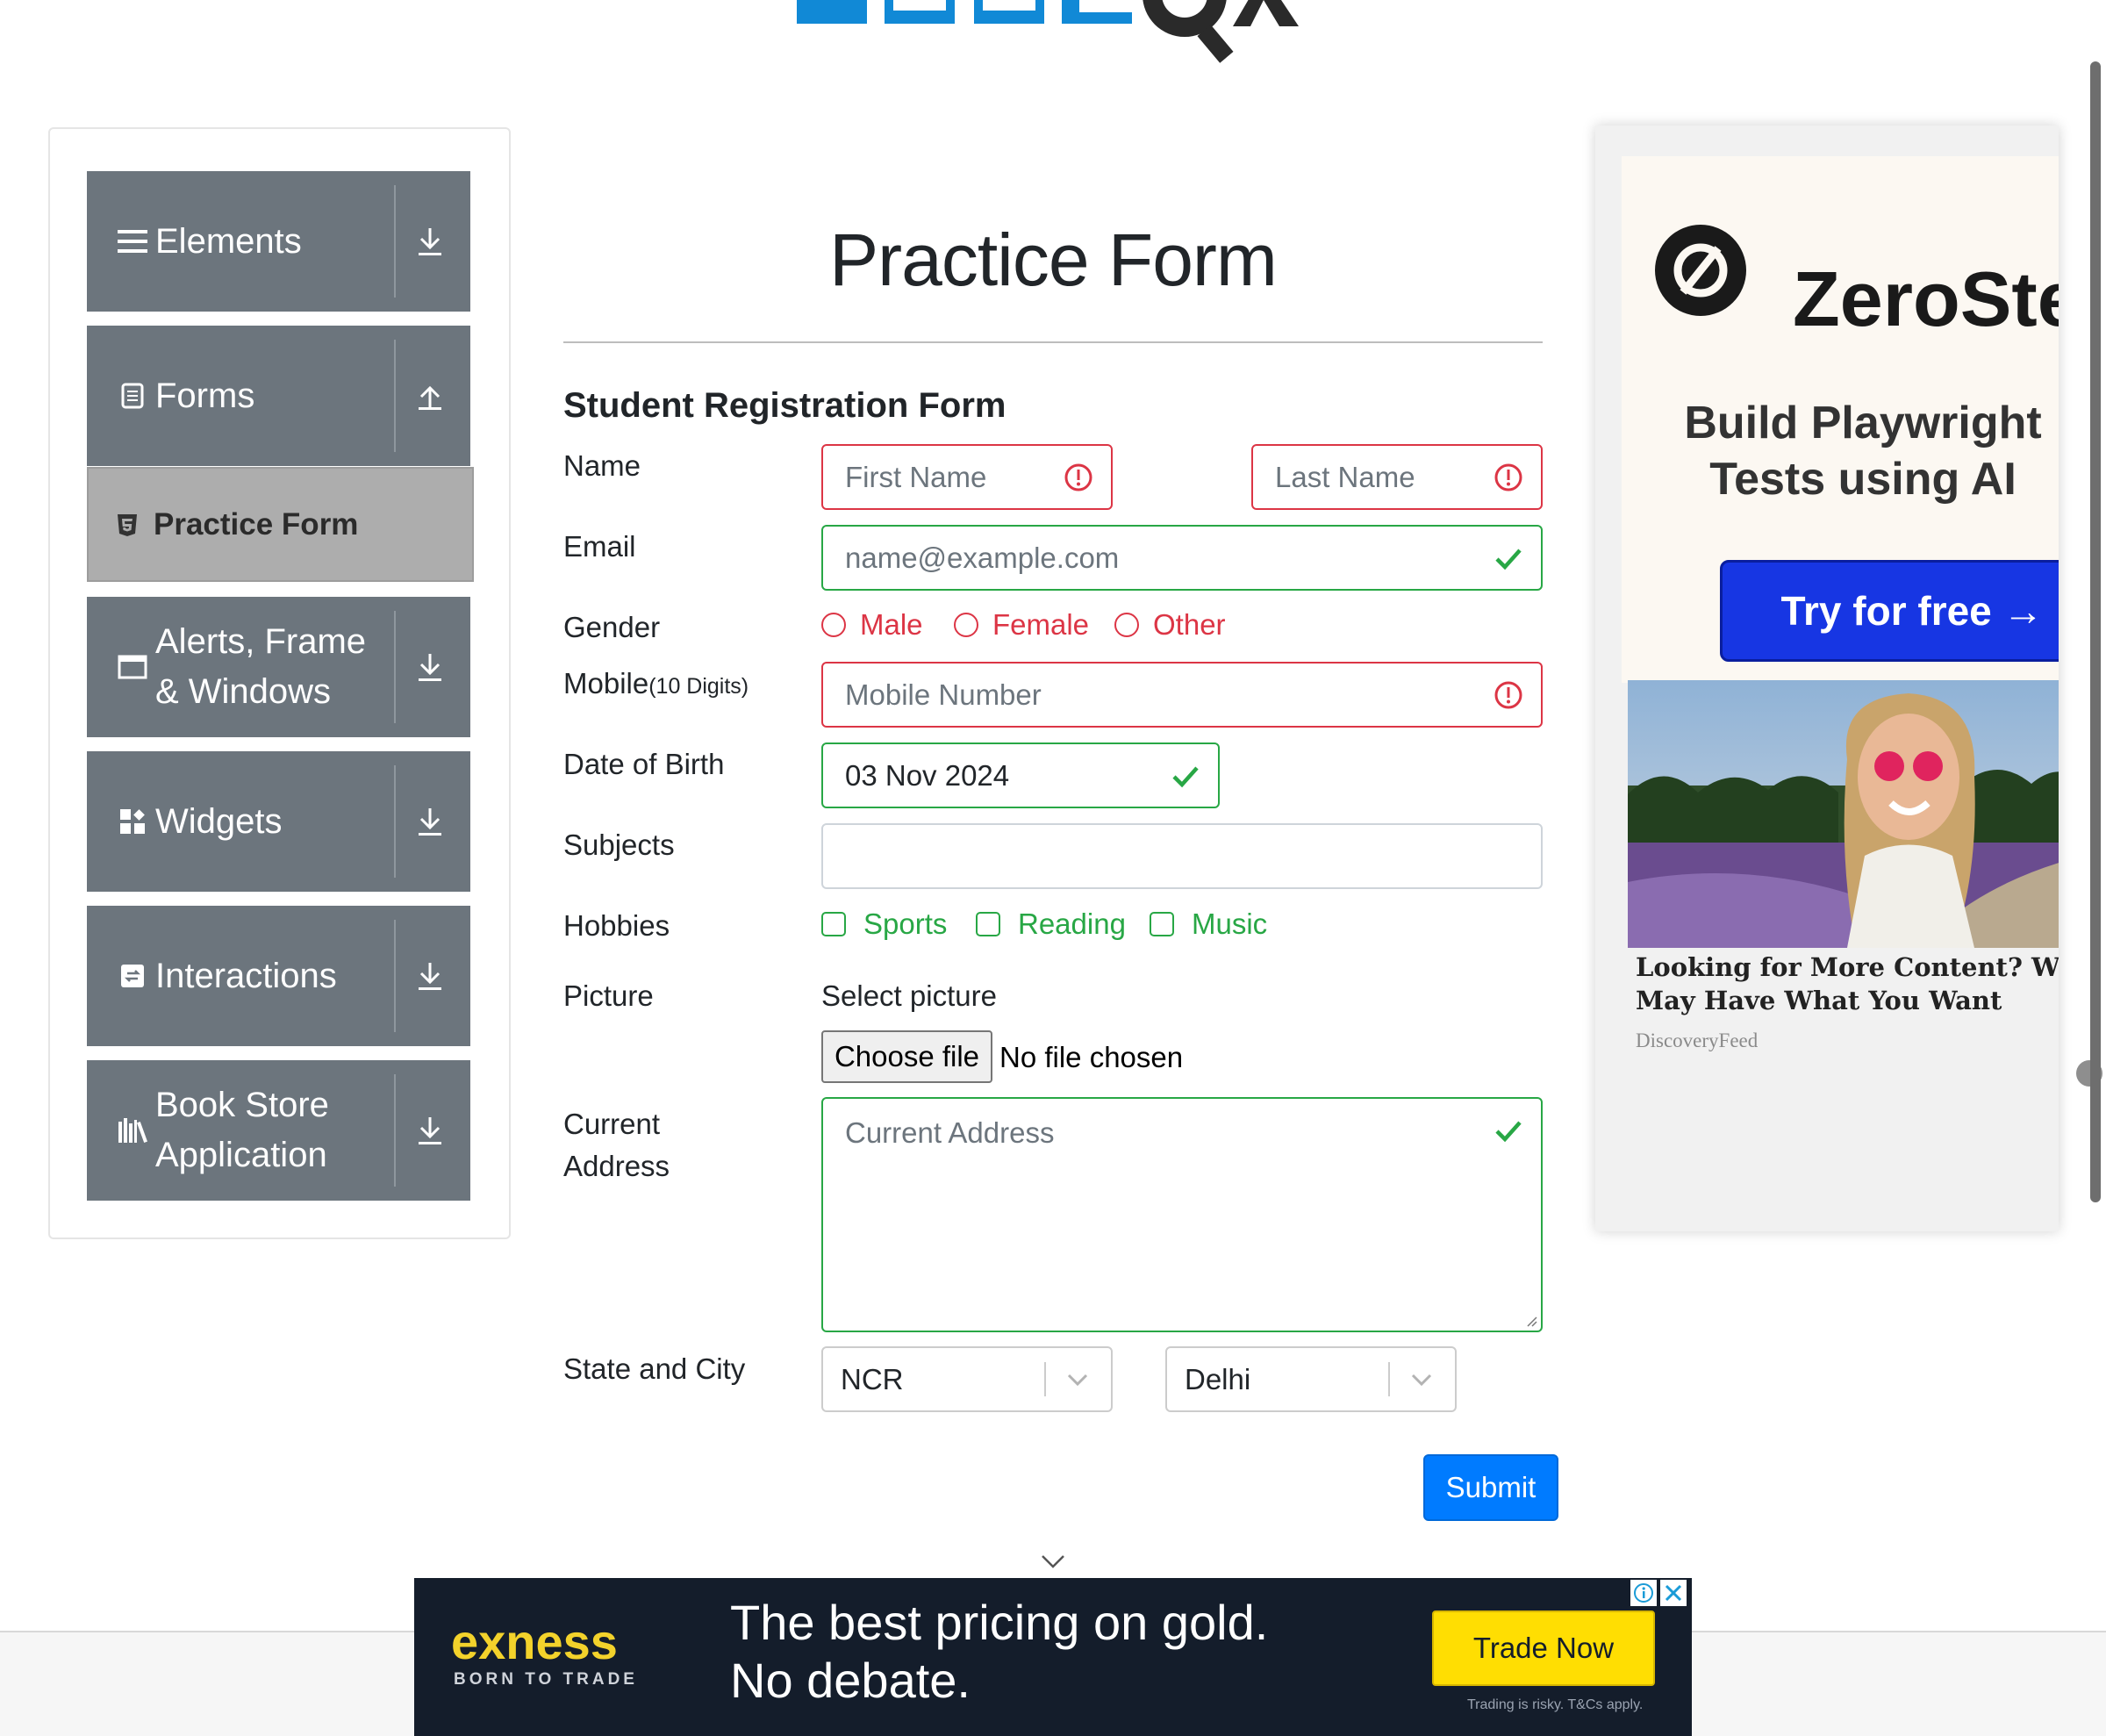 This screenshot has height=1736, width=2106. Describe the element at coordinates (602, 465) in the screenshot. I see `name-label: Name` at that location.